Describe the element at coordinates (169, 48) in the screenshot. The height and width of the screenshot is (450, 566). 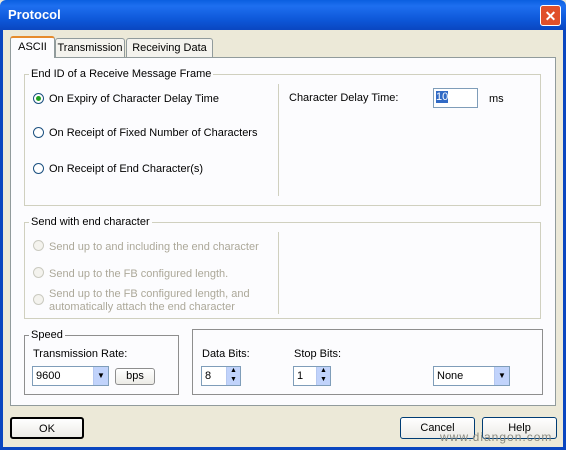
I see `tab-receiving-data: Receiving Data` at that location.